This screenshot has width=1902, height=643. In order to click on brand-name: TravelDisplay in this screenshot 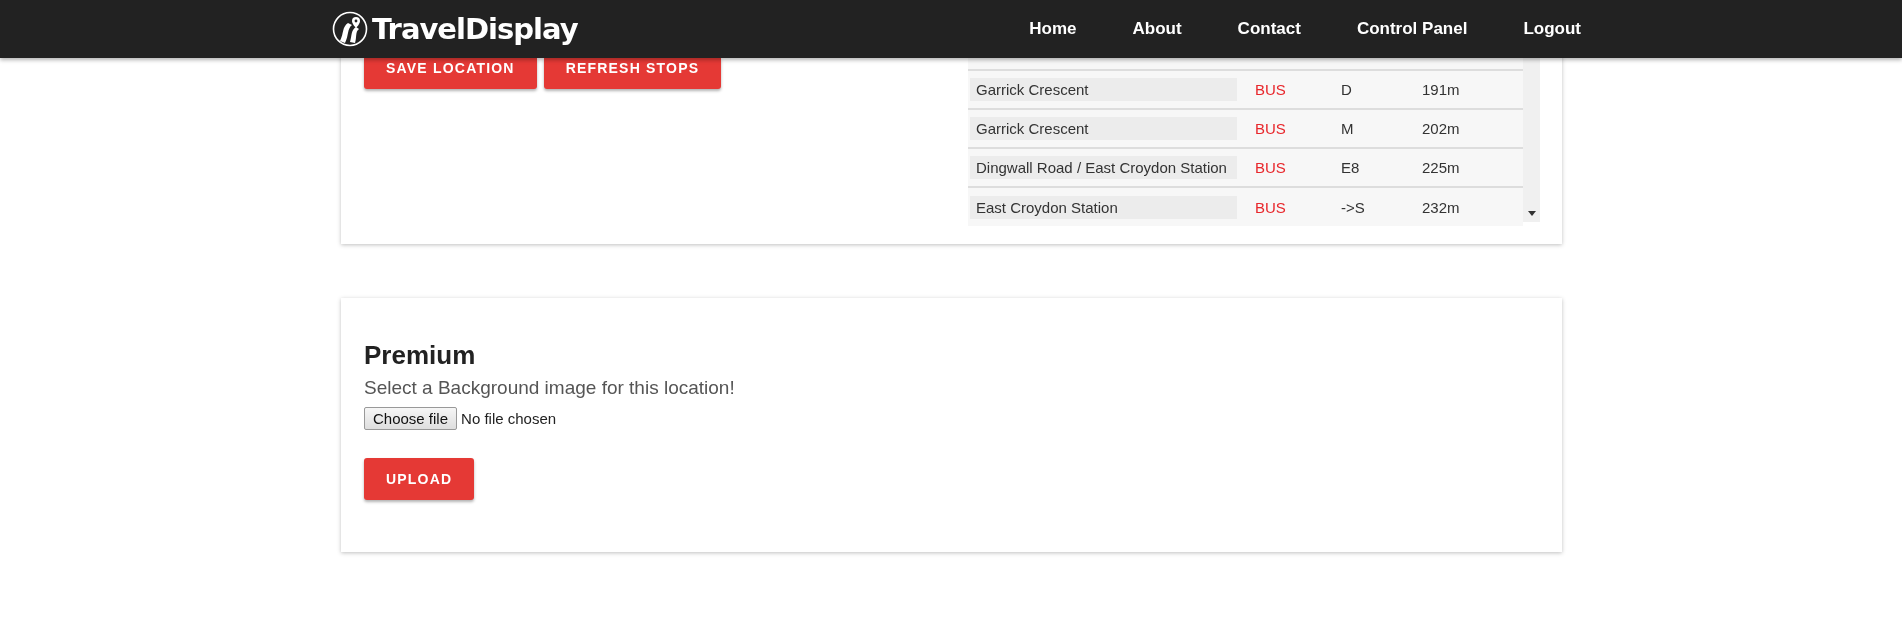, I will do `click(475, 29)`.